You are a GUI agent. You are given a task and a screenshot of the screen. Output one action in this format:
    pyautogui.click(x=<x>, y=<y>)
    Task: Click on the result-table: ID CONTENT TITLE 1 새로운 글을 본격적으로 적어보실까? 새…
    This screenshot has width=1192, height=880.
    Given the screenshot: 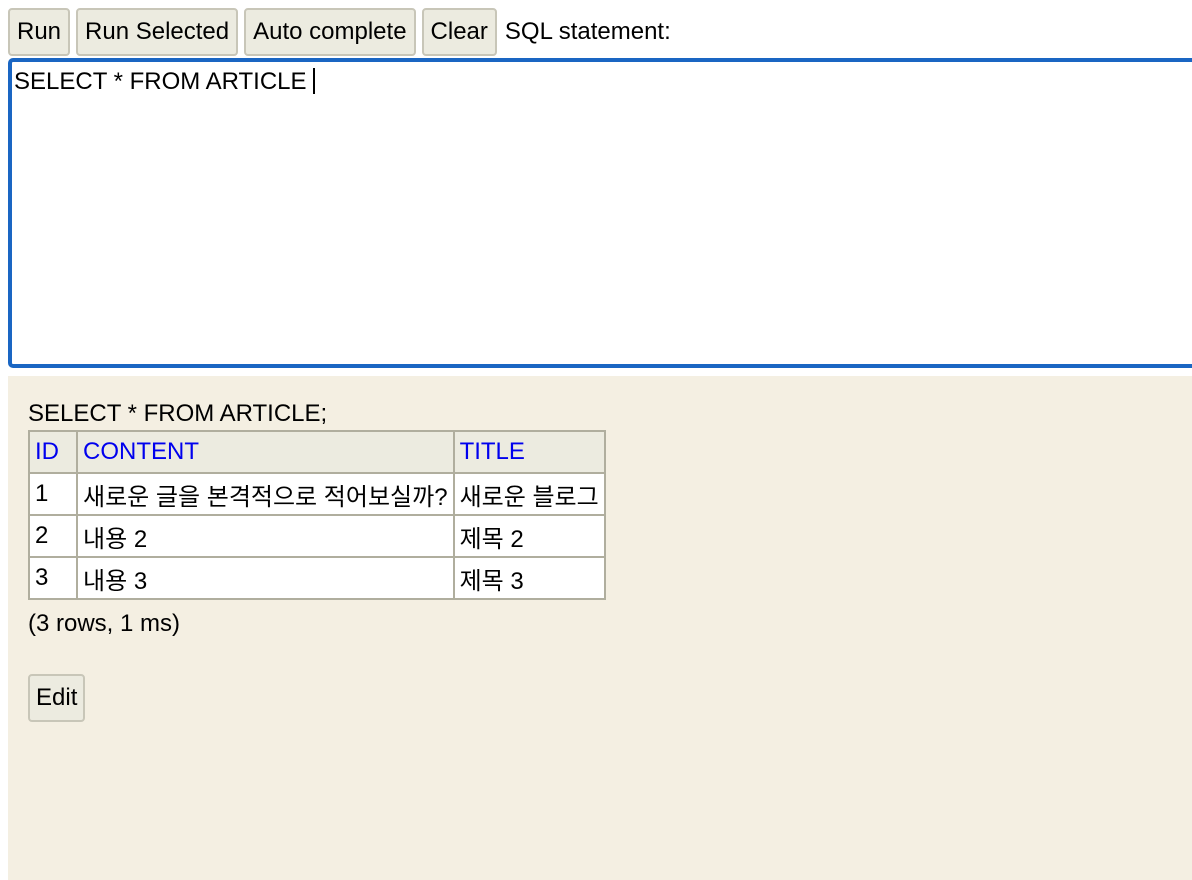 What is the action you would take?
    pyautogui.click(x=317, y=515)
    